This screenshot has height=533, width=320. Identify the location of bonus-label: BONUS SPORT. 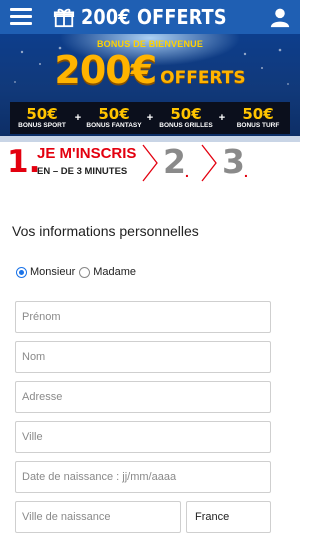
(42, 125).